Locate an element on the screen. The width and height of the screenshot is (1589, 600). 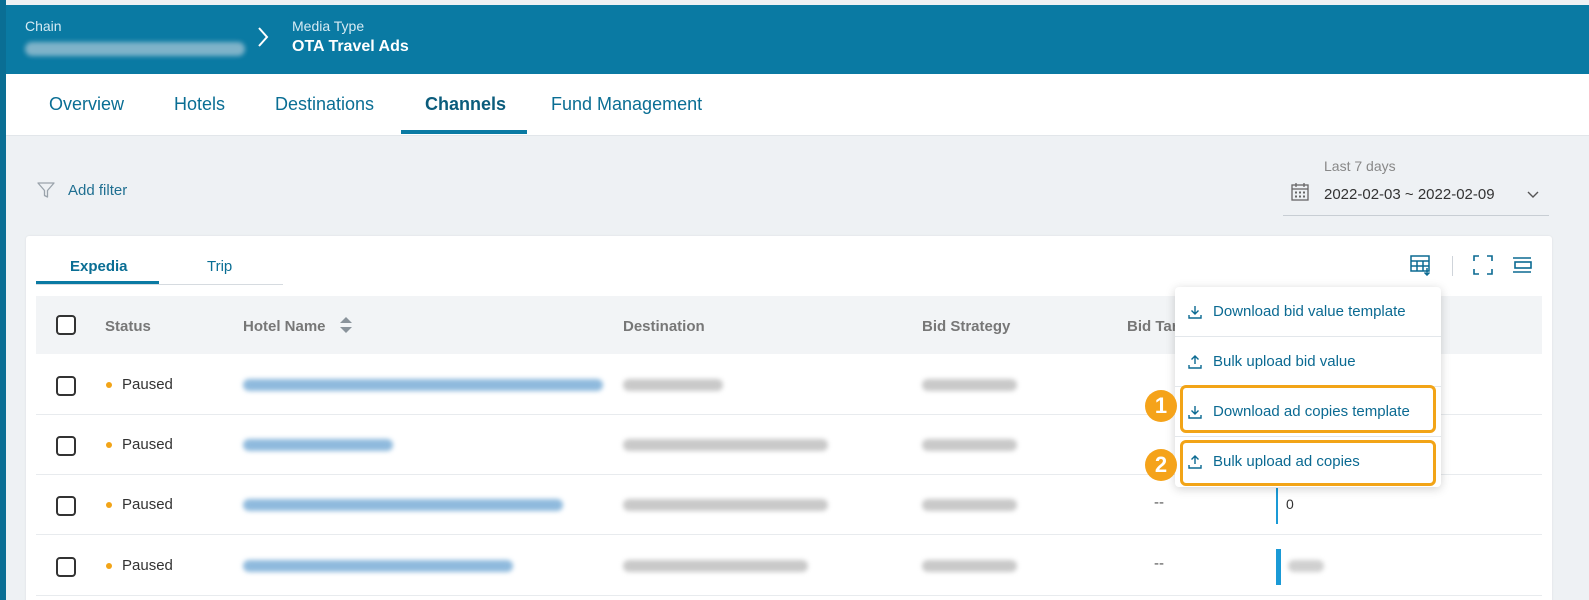
tab-overview: Overview is located at coordinates (86, 104).